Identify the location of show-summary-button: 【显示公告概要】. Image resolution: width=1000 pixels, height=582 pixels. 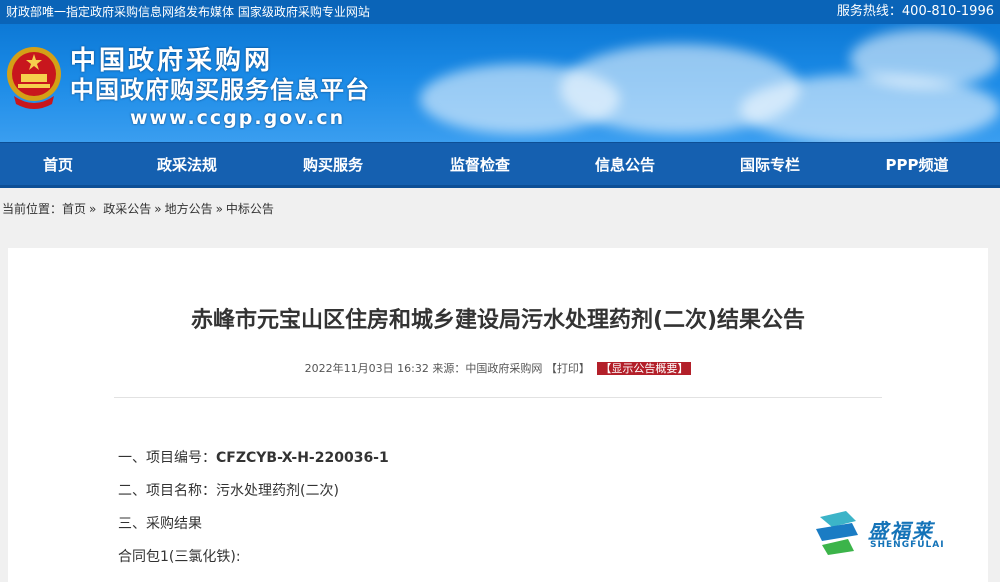
(644, 368).